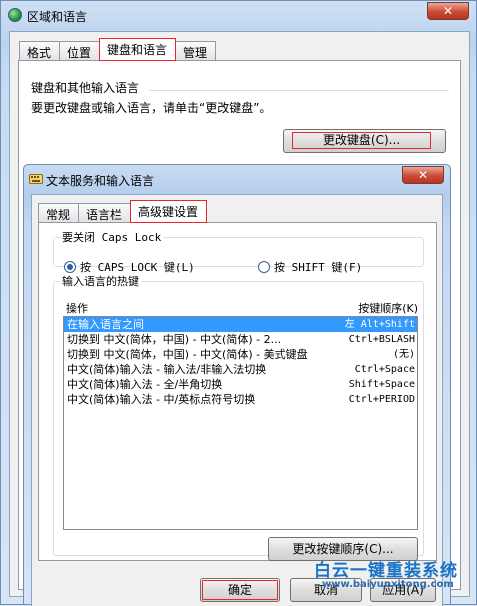 This screenshot has height=606, width=477. What do you see at coordinates (161, 399) in the screenshot?
I see `hotkey-action: 中文(简体)输入法 - 中/英标点符号切换` at bounding box center [161, 399].